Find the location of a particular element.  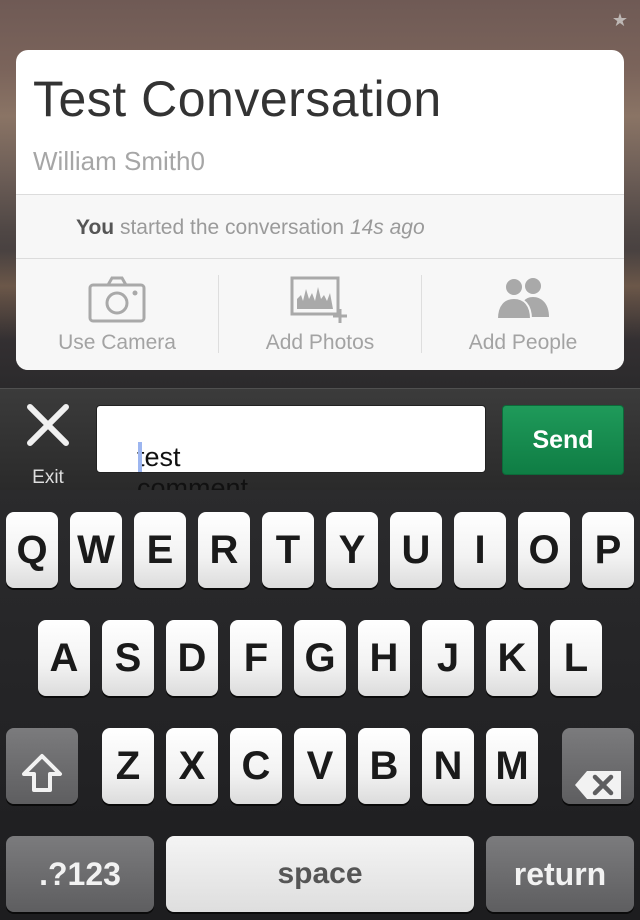

backspace-key is located at coordinates (598, 766).